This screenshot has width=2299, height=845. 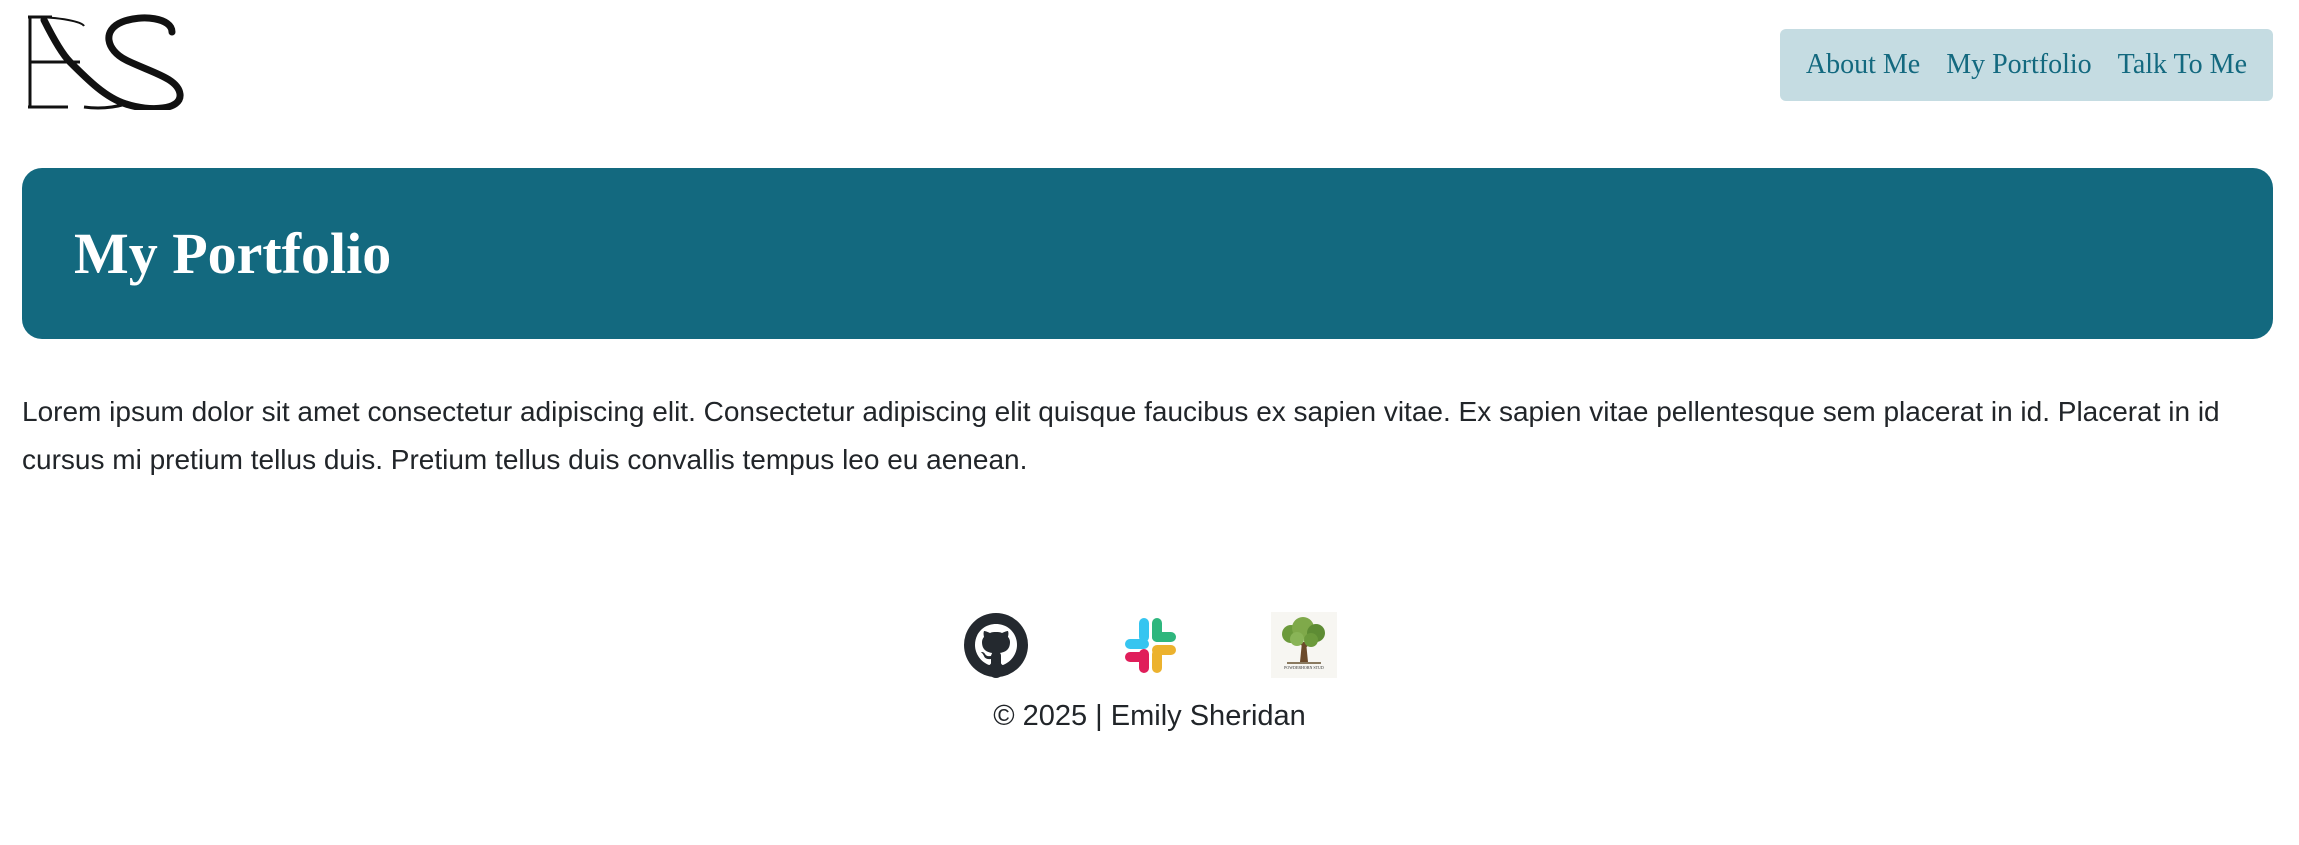 I want to click on site-footer: POWDERHORN STUD © 2025 | Emily Sheridan, so click(x=1149, y=672).